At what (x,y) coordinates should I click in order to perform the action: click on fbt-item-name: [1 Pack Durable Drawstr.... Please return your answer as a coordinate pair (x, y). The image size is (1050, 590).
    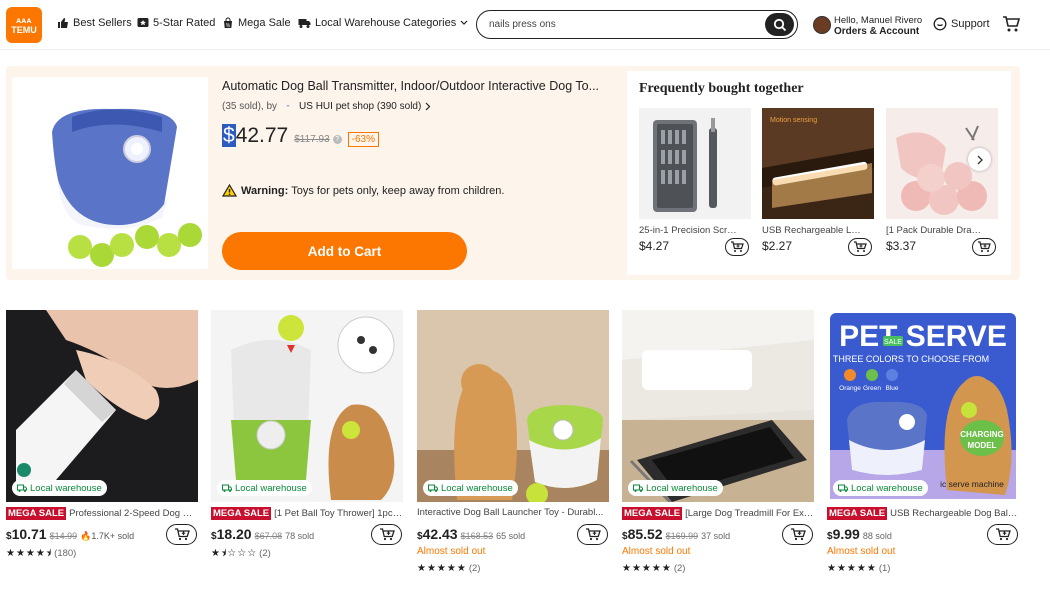
    Looking at the image, I should click on (936, 230).